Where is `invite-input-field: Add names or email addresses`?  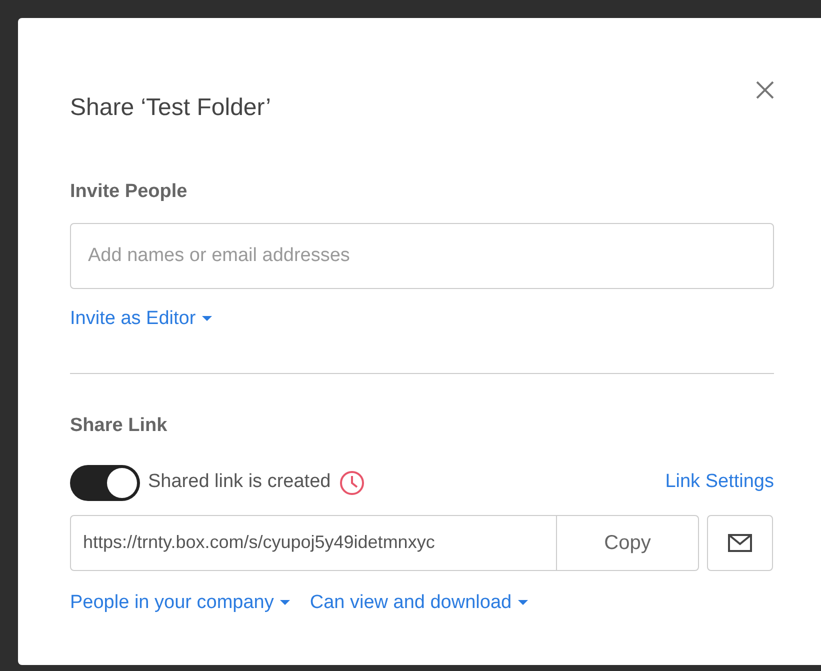
invite-input-field: Add names or email addresses is located at coordinates (422, 255).